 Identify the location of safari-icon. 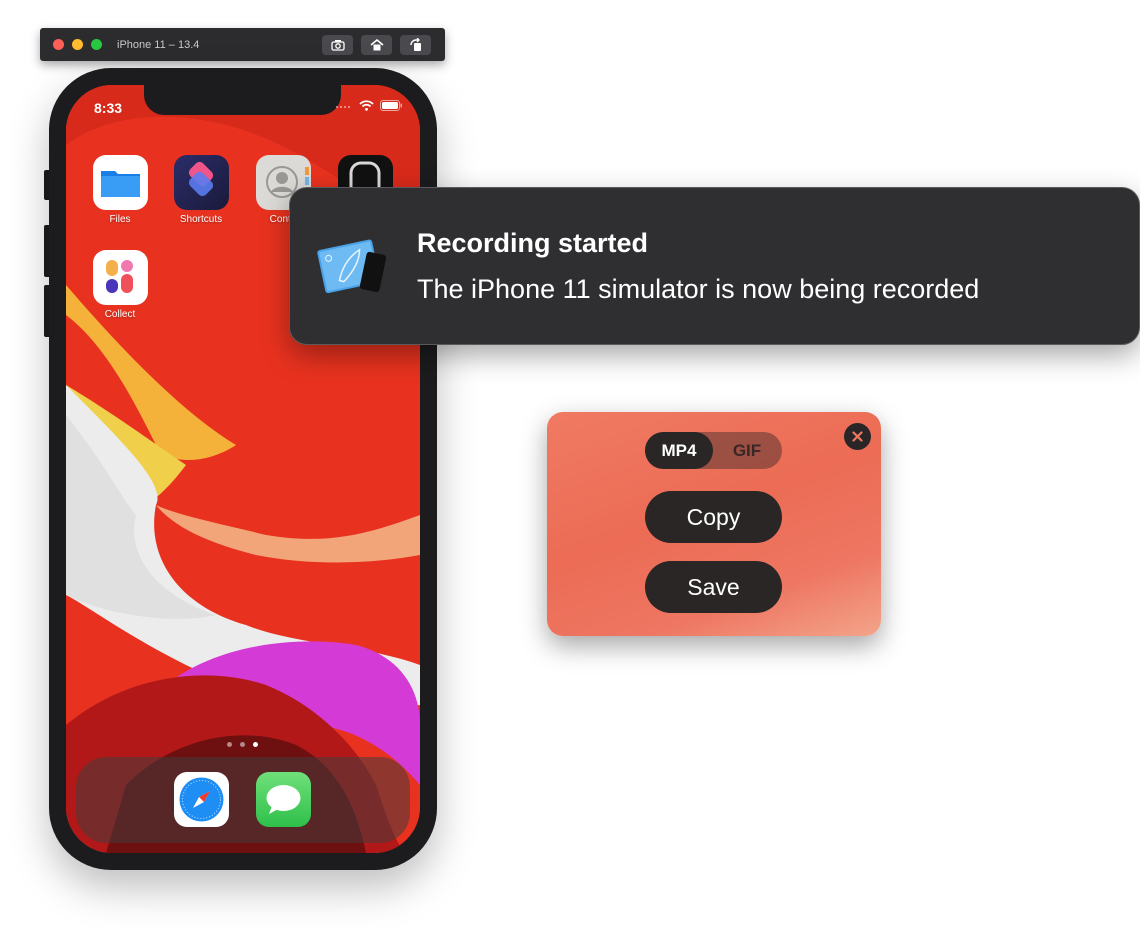
(201, 799).